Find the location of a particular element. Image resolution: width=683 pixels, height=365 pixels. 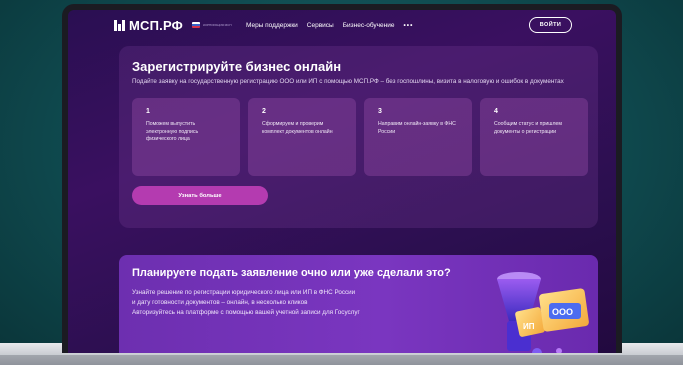

corporation-logo-text: КОРПОРАЦИЯ МСП is located at coordinates (217, 24).